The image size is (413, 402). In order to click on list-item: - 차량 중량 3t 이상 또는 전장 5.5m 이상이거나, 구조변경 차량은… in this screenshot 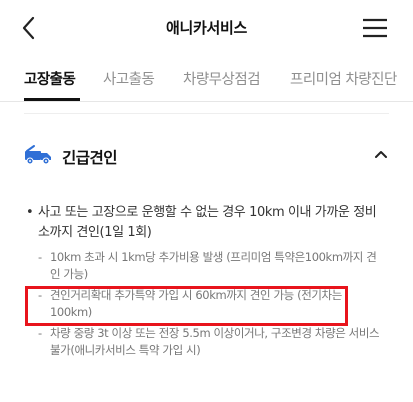, I will do `click(209, 341)`.